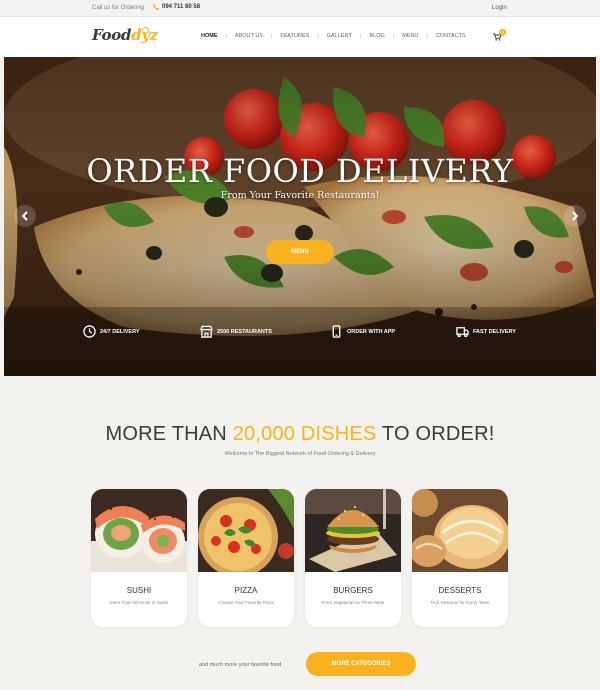  What do you see at coordinates (304, 434) in the screenshot?
I see `section-title-accent: 20,000 DISHES` at bounding box center [304, 434].